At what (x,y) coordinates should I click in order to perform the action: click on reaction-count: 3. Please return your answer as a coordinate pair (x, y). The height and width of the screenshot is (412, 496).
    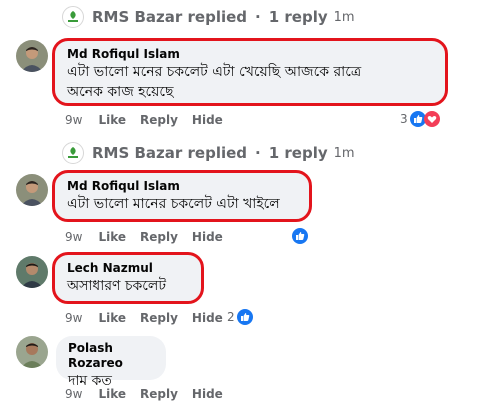
    Looking at the image, I should click on (404, 119).